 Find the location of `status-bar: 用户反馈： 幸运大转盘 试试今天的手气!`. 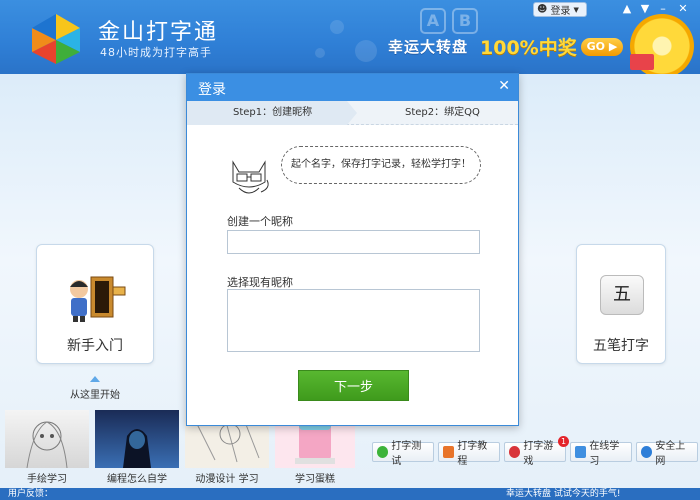

status-bar: 用户反馈： 幸运大转盘 试试今天的手气! is located at coordinates (350, 494).